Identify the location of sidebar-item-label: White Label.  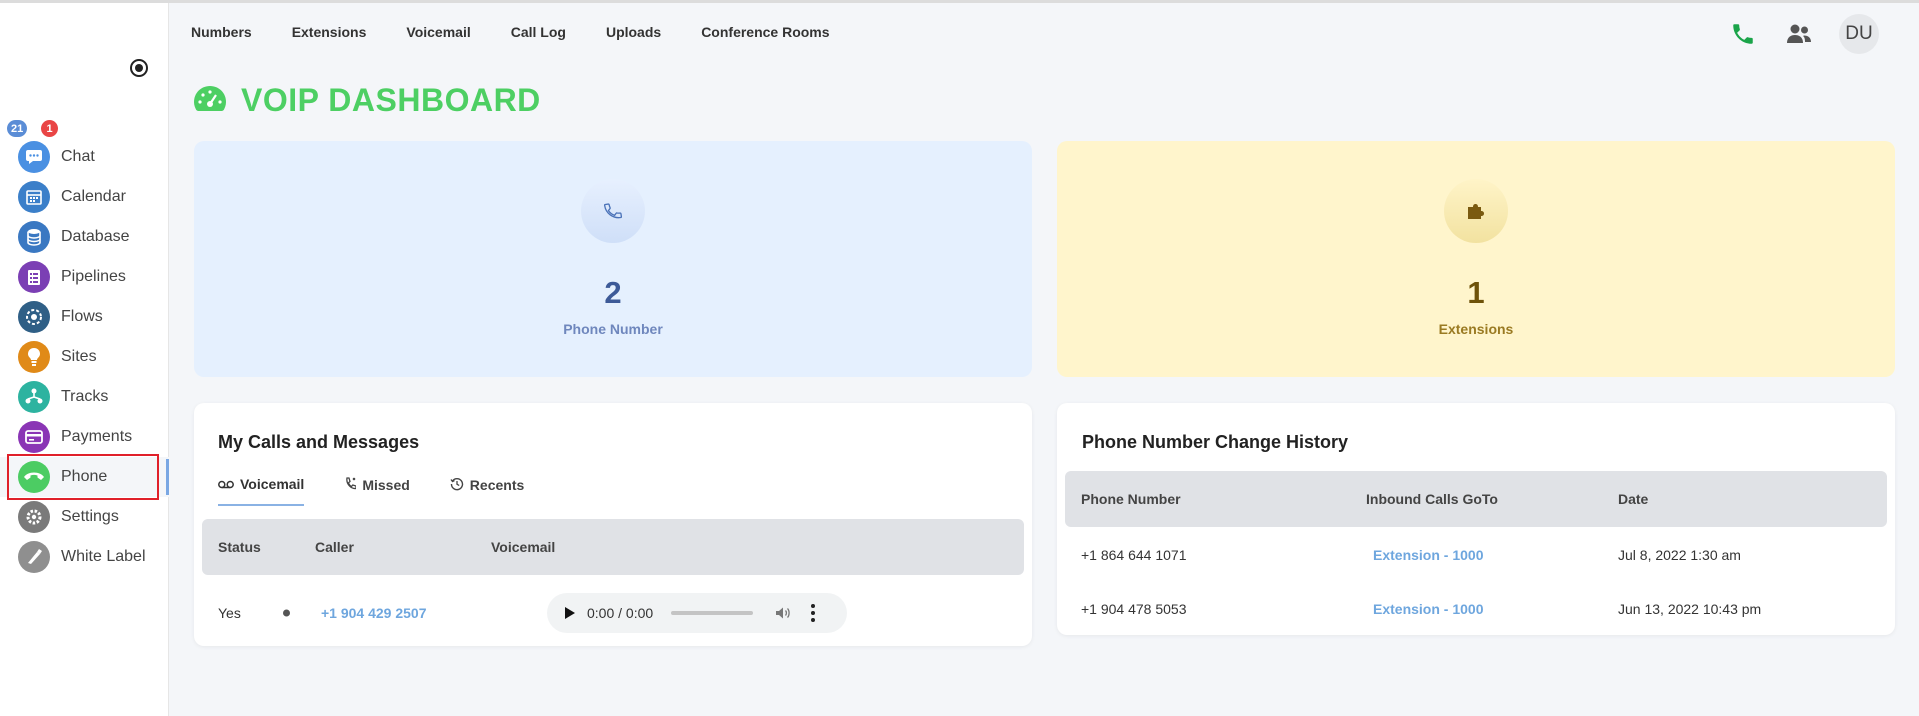
(103, 556).